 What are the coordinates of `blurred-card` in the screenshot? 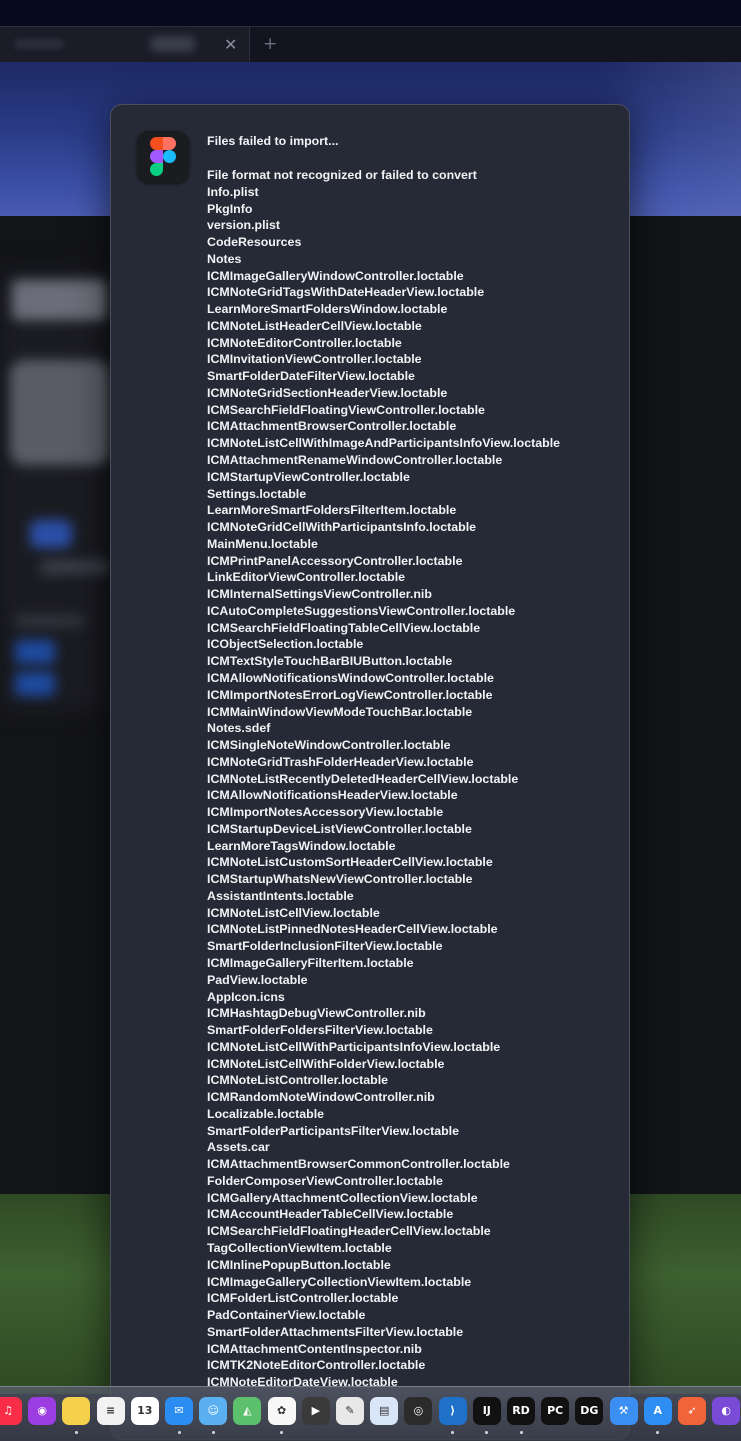 It's located at (60, 412).